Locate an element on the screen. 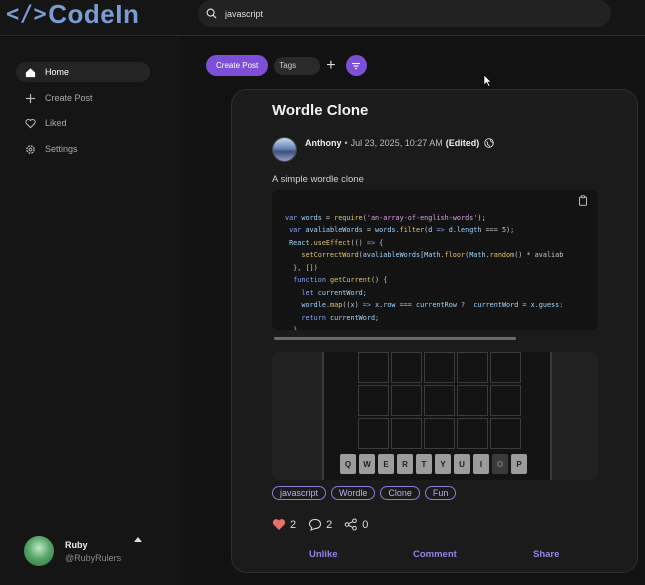  wordle-game-preview: Q W E R T Y U I O P is located at coordinates (437, 416).